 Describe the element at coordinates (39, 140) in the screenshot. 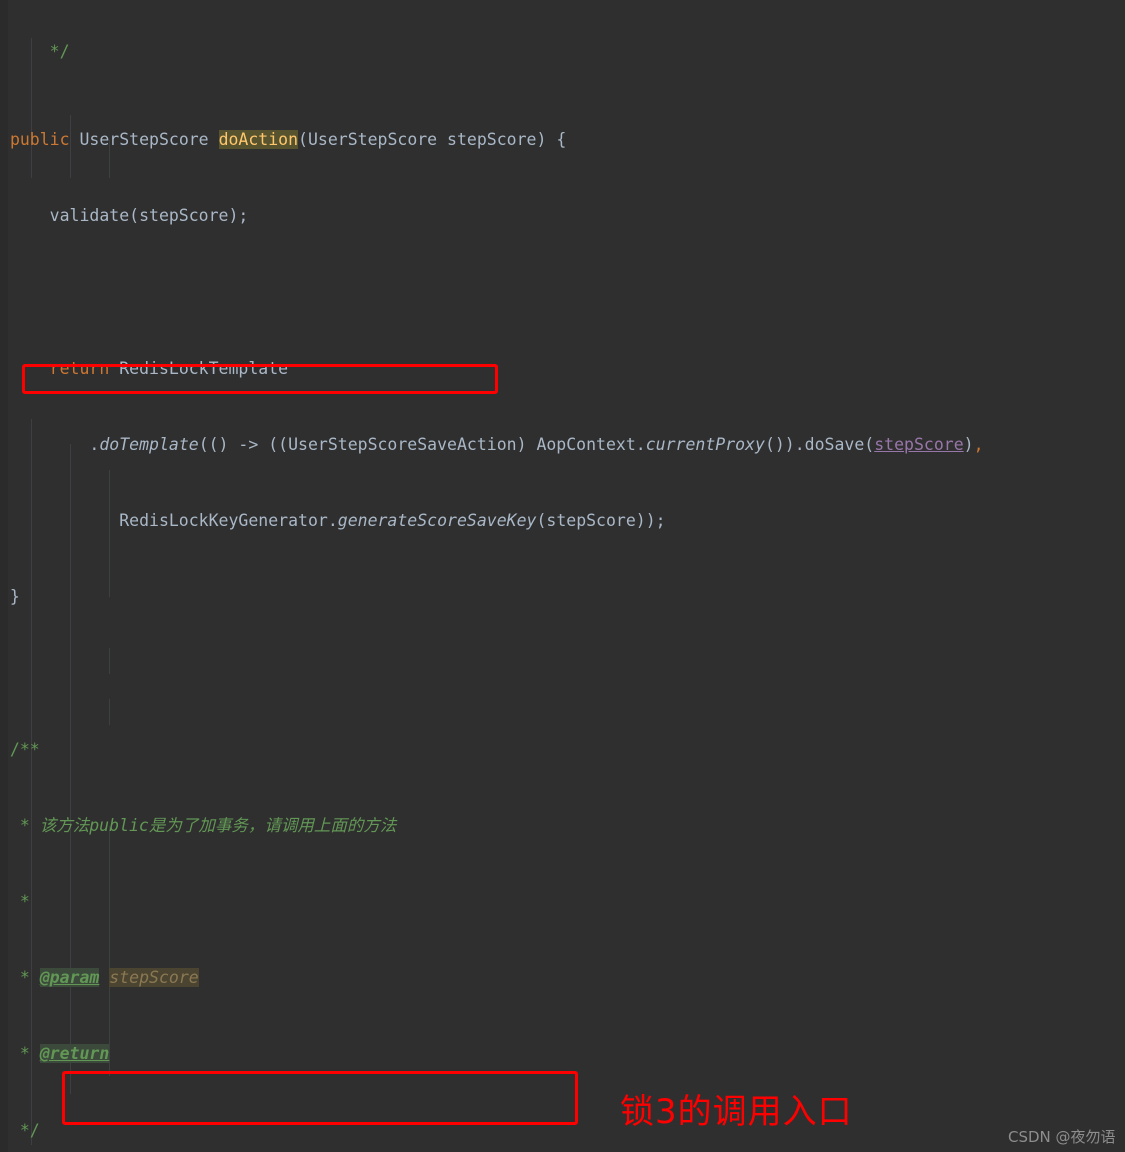

I see `keyword-public: public` at that location.